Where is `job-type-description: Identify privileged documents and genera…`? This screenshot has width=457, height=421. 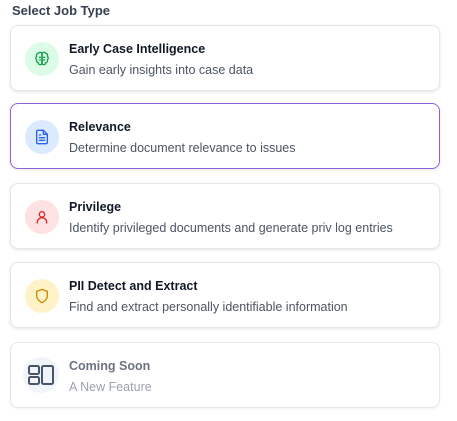 job-type-description: Identify privileged documents and genera… is located at coordinates (231, 228).